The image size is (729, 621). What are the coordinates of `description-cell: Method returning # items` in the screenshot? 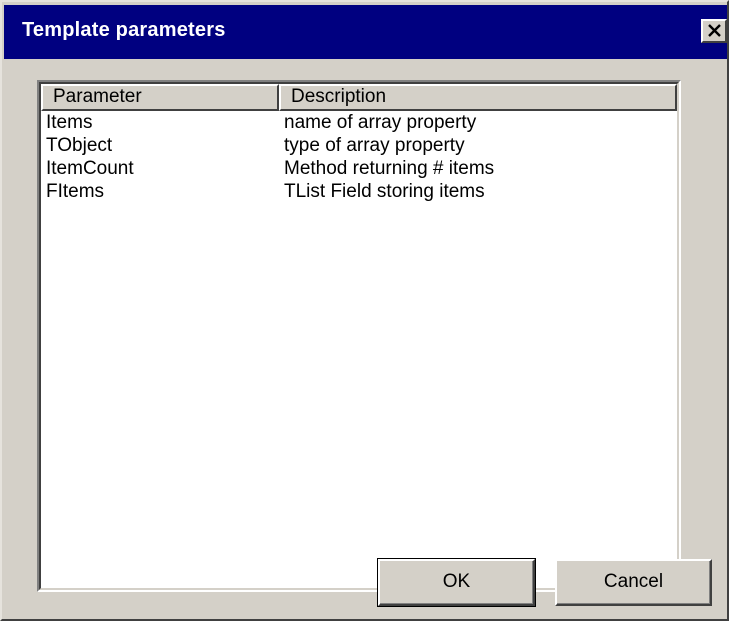 It's located at (389, 168).